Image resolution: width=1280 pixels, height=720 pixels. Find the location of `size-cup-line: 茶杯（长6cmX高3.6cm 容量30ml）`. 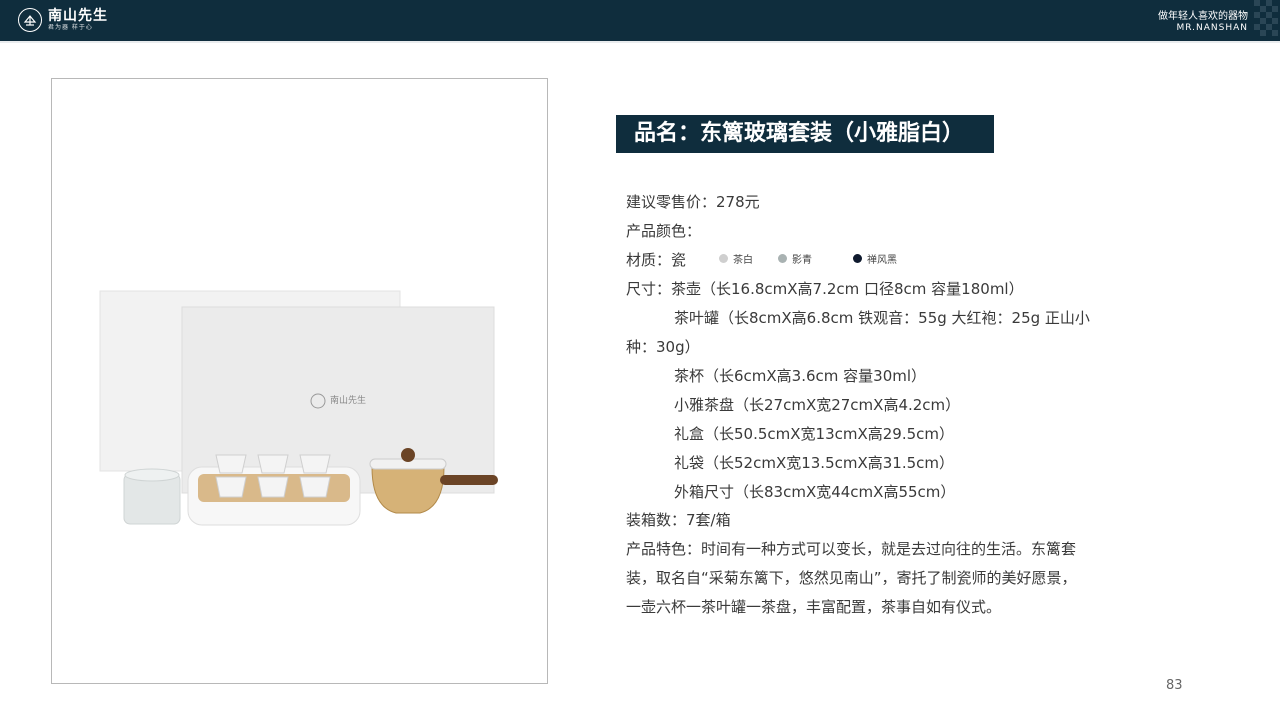

size-cup-line: 茶杯（长6cmX高3.6cm 容量30ml） is located at coordinates (800, 376).